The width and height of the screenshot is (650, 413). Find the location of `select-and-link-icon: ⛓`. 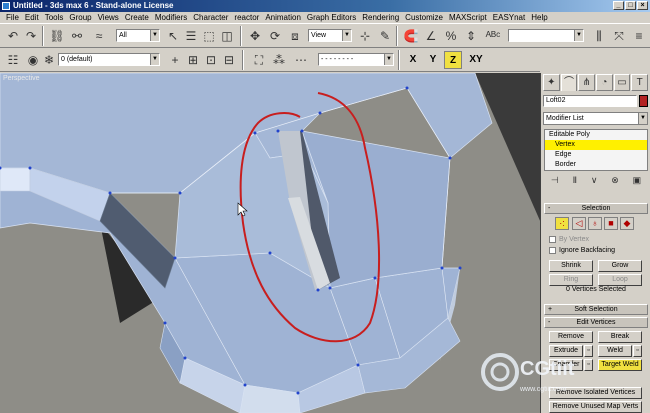

select-and-link-icon: ⛓ is located at coordinates (57, 36).